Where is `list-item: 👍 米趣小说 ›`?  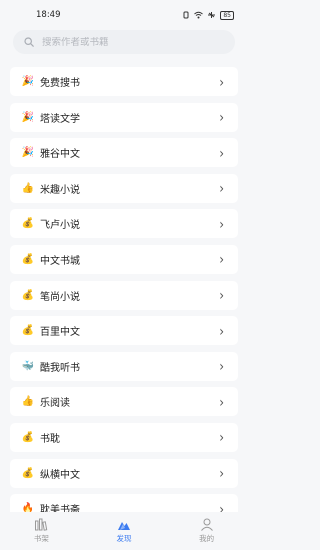 list-item: 👍 米趣小说 › is located at coordinates (124, 188).